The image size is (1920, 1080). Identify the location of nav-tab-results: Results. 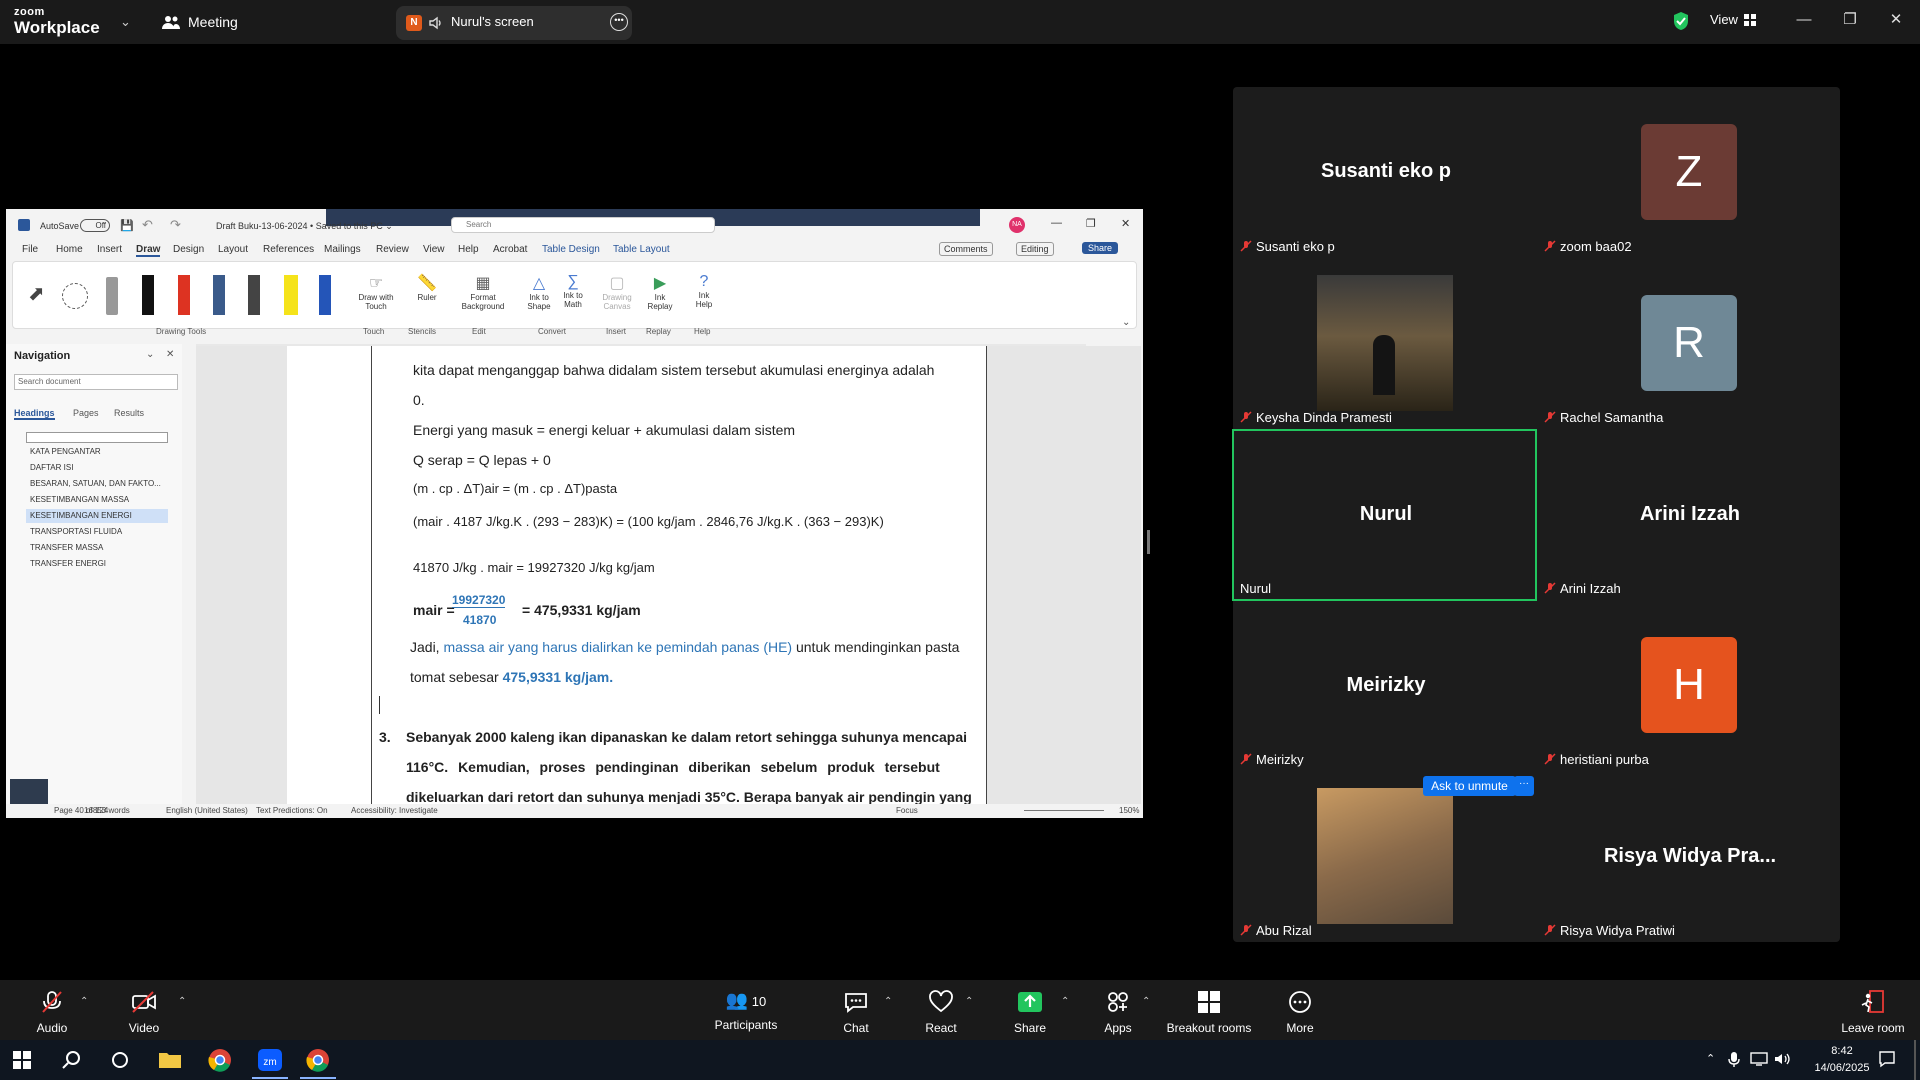
(129, 413).